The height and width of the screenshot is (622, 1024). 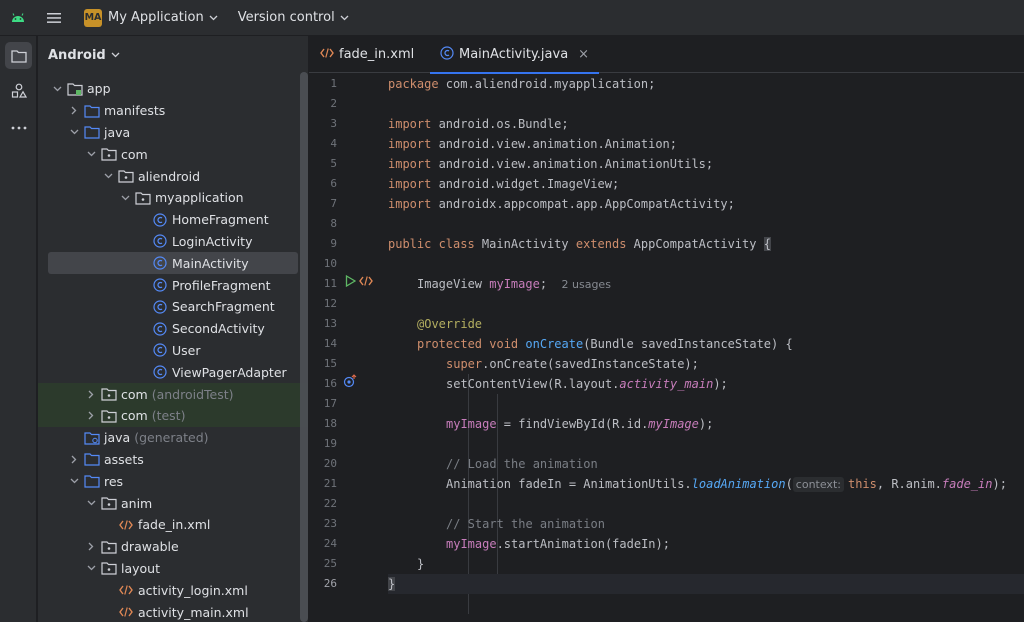 What do you see at coordinates (169, 481) in the screenshot?
I see `tree-item-res: res` at bounding box center [169, 481].